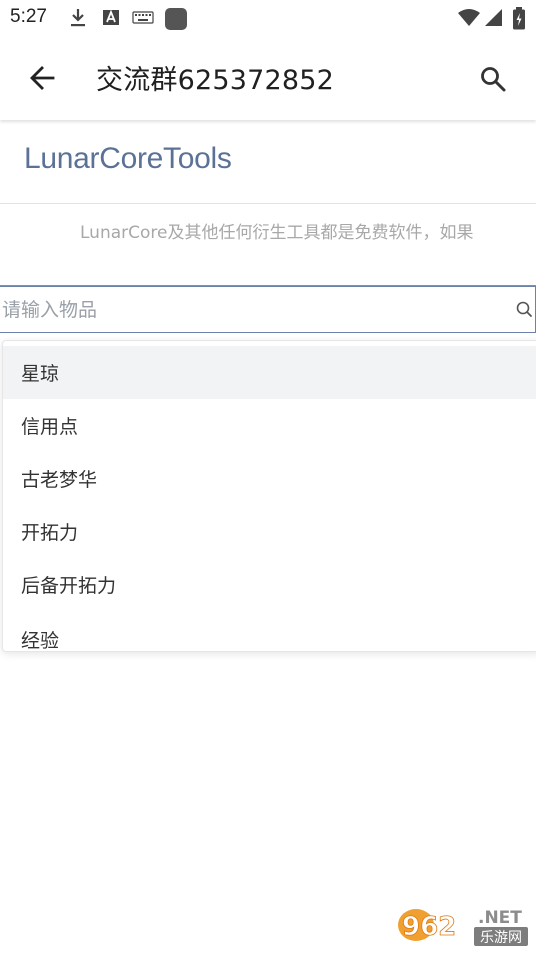  What do you see at coordinates (215, 80) in the screenshot?
I see `page-title: 交流群625372852` at bounding box center [215, 80].